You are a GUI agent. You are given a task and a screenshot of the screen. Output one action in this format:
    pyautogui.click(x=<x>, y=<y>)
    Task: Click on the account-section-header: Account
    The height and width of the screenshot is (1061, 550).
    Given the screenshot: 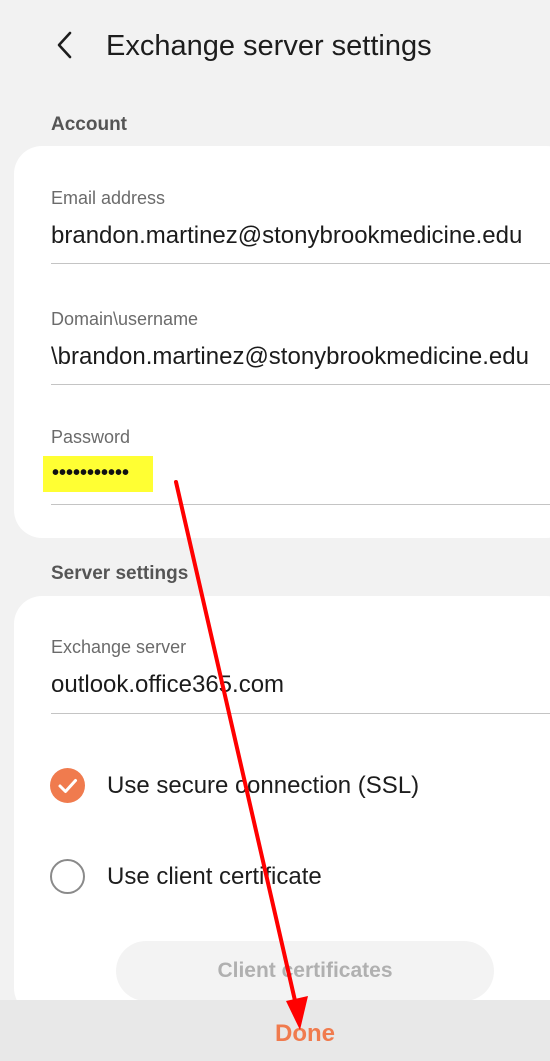 What is the action you would take?
    pyautogui.click(x=89, y=124)
    